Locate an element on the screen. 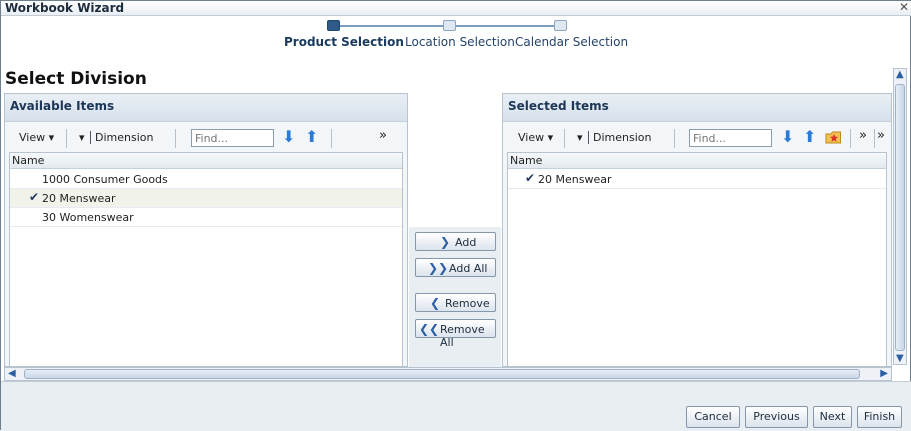 Image resolution: width=911 pixels, height=431 pixels. cancel-button: Cancel is located at coordinates (713, 417).